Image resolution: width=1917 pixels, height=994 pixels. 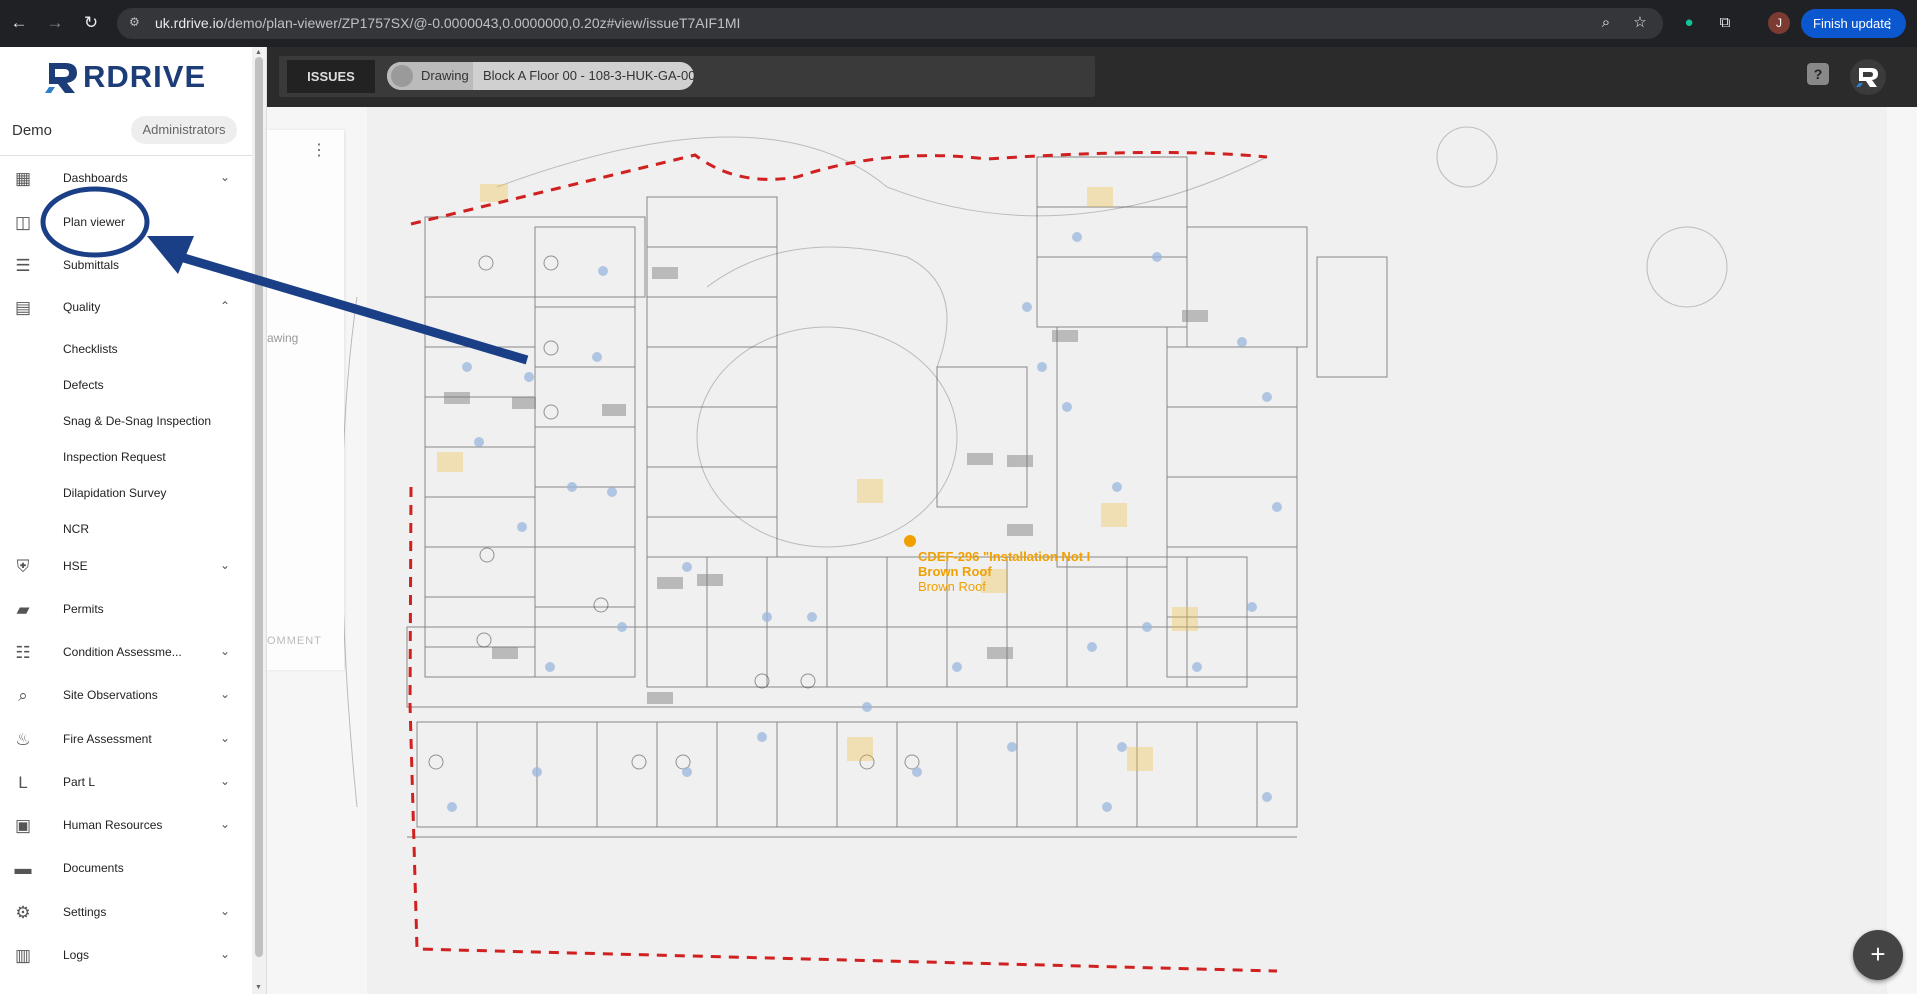 What do you see at coordinates (75, 566) in the screenshot?
I see `sidebar-item-label: HSE` at bounding box center [75, 566].